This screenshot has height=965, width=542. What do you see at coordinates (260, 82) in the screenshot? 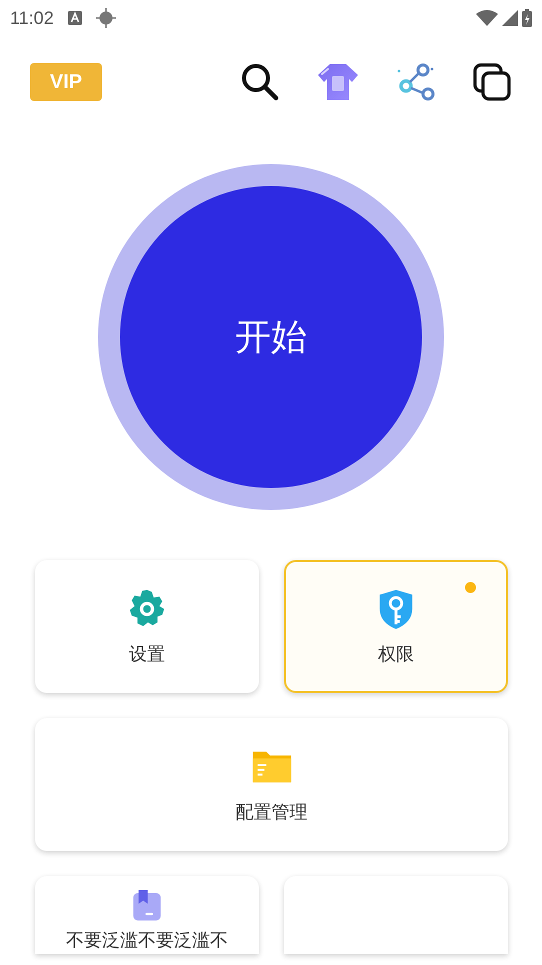
I see `search-icon` at bounding box center [260, 82].